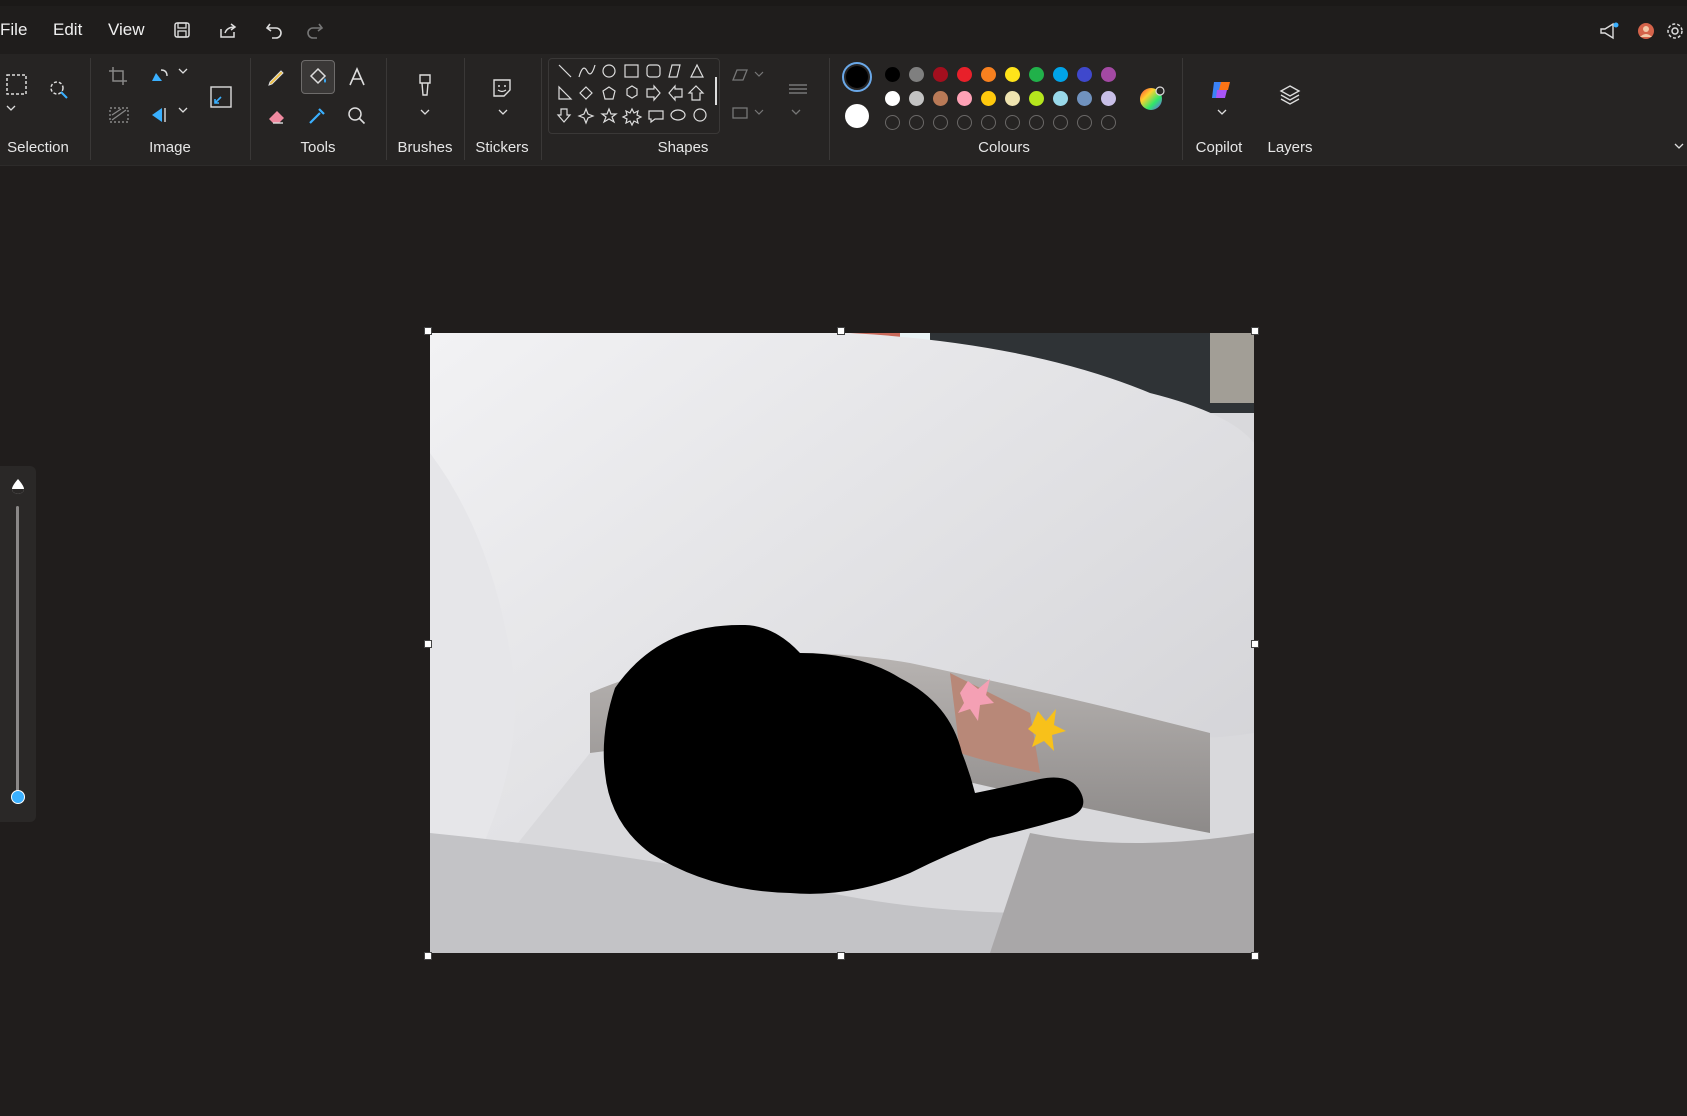  What do you see at coordinates (59, 90) in the screenshot?
I see `free-select-icon` at bounding box center [59, 90].